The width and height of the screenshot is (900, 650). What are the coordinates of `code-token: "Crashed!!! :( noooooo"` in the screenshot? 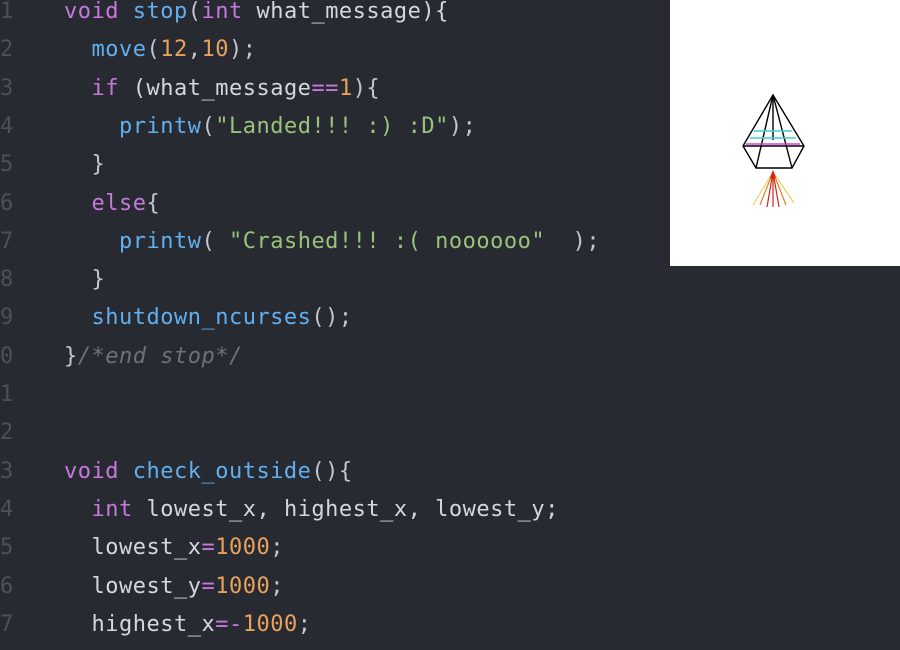 It's located at (387, 241).